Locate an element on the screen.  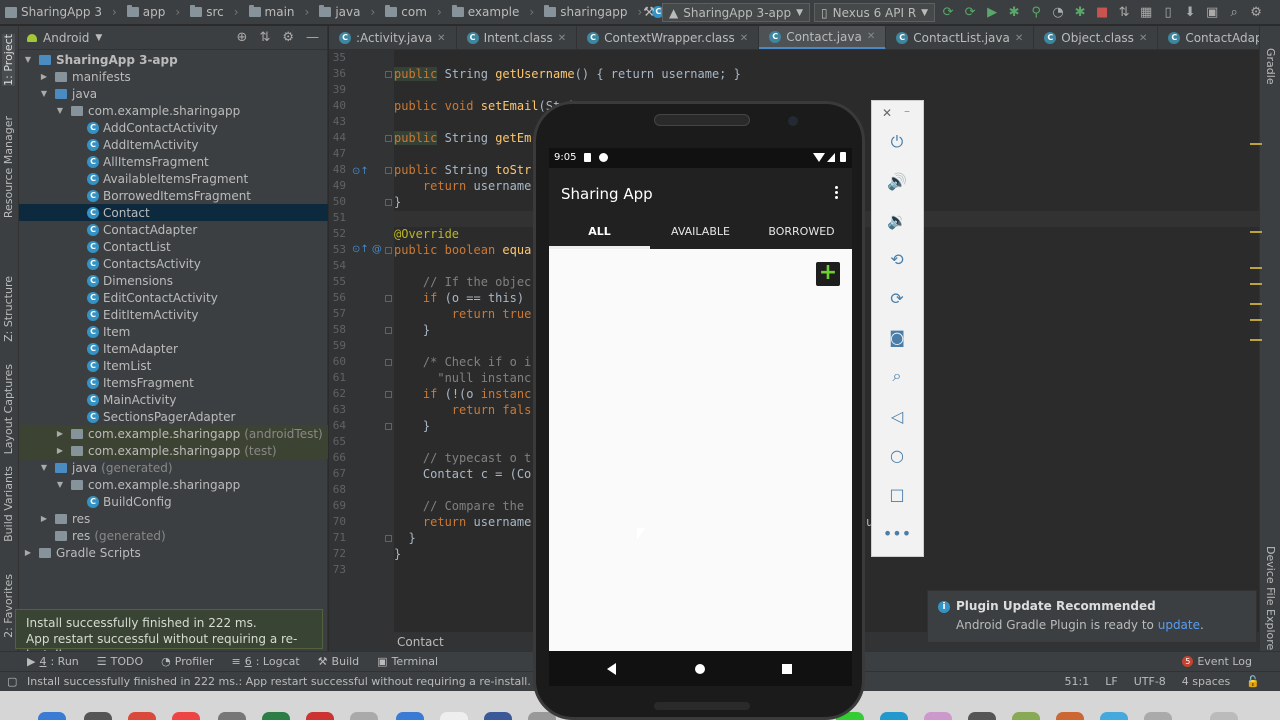
tree-row: C ItemAdapter is located at coordinates (173, 348).